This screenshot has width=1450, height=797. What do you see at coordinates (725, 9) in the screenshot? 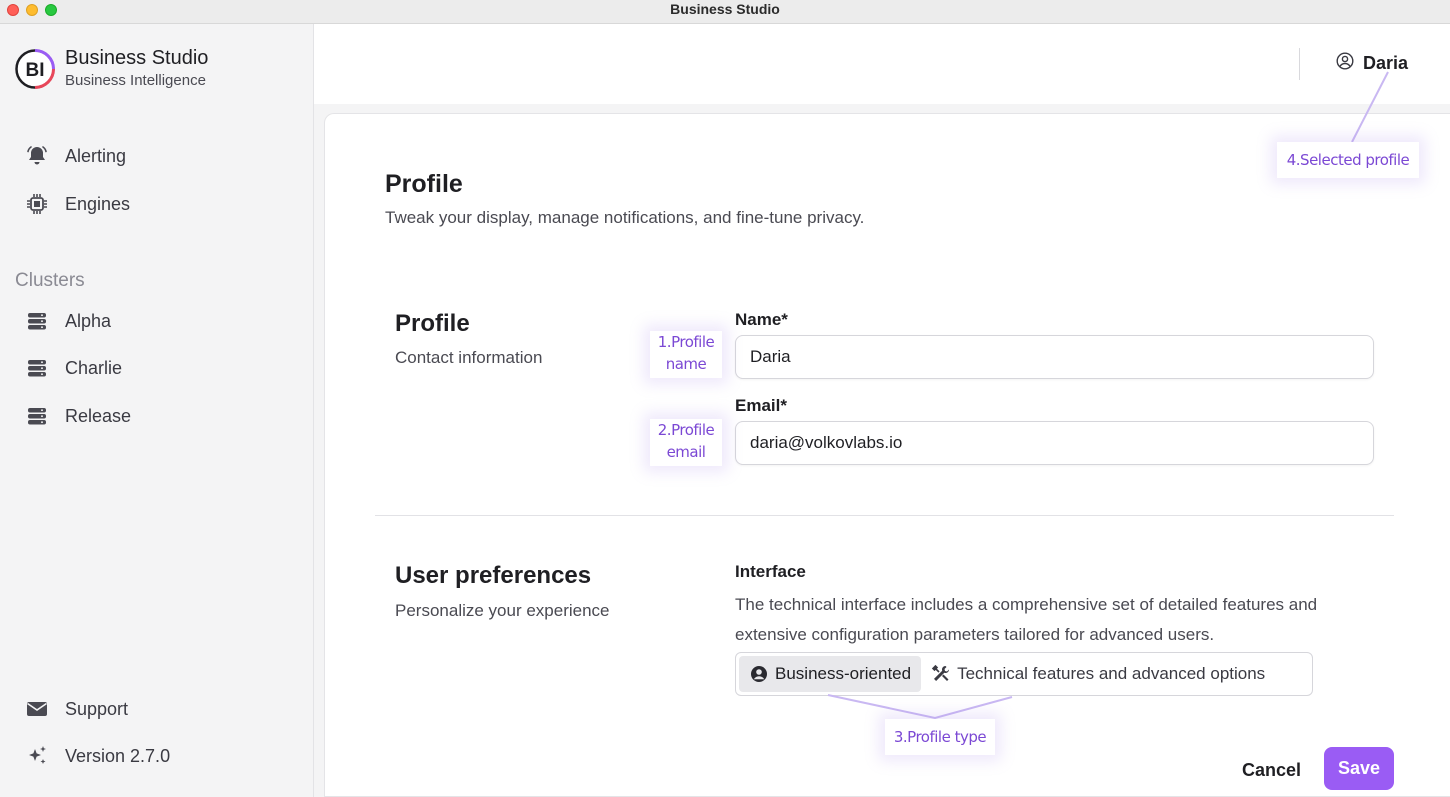
I see `window-title: Business Studio` at bounding box center [725, 9].